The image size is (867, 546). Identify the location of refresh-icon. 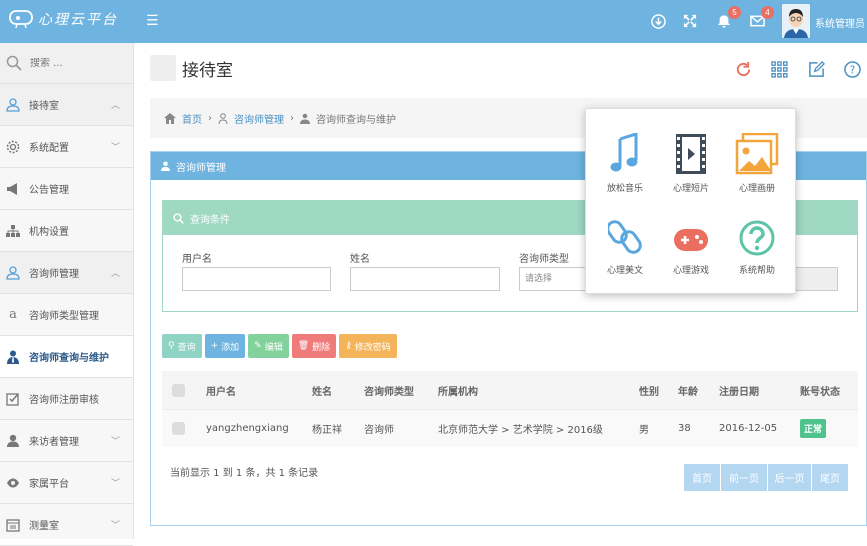
(743, 69).